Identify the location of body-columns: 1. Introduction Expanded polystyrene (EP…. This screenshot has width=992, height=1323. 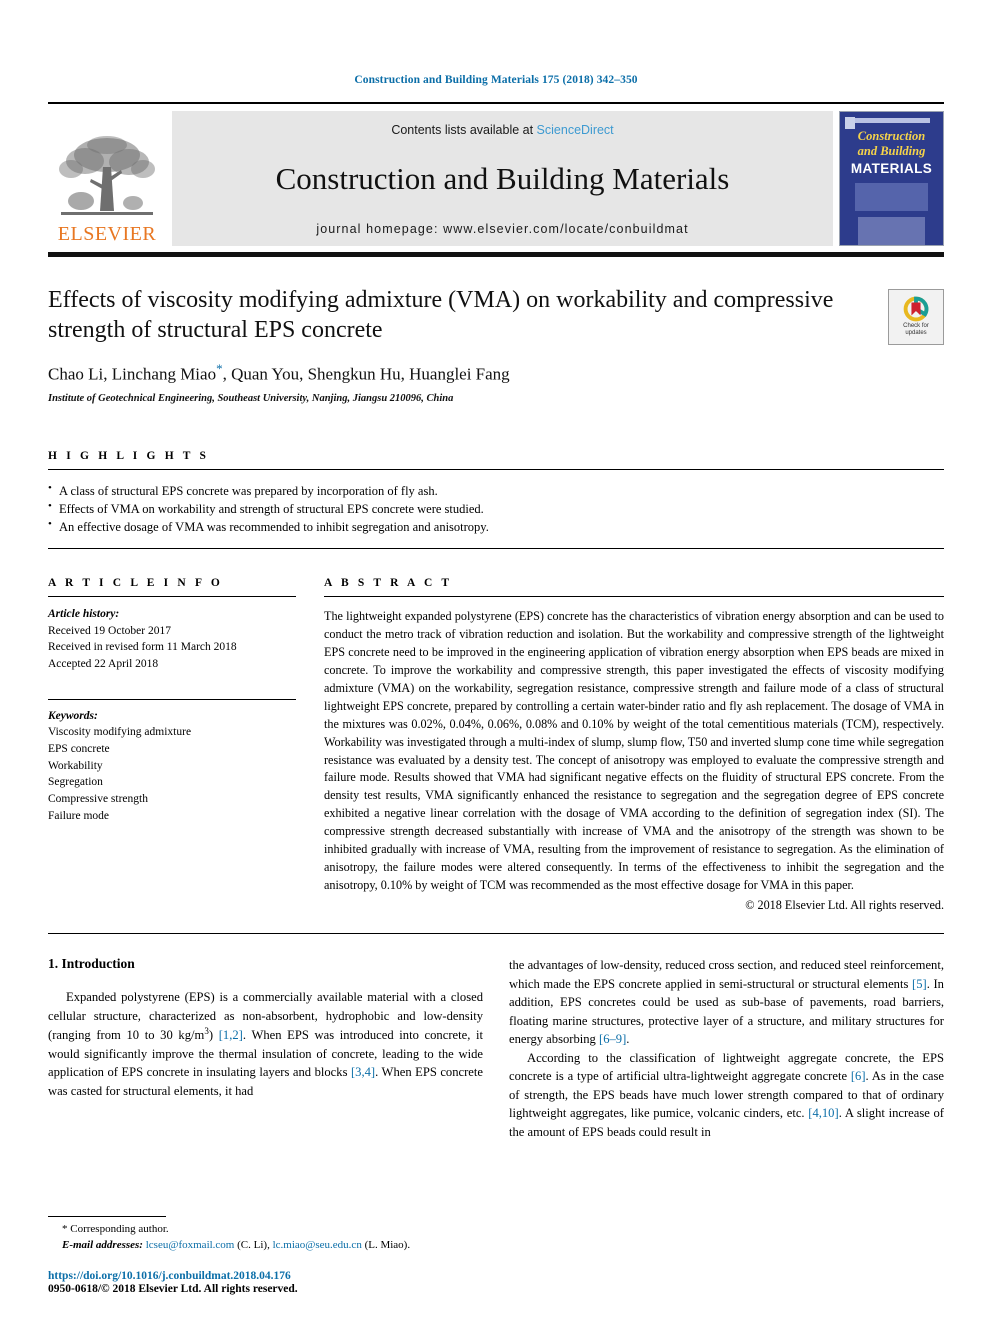
(496, 1048).